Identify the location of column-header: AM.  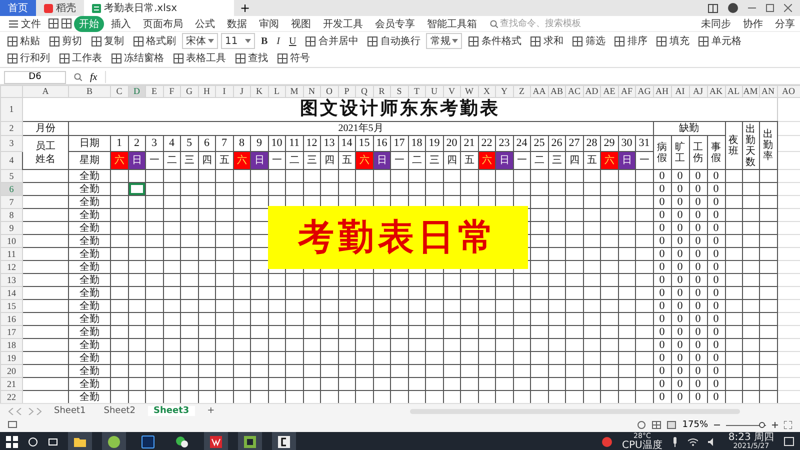
(750, 92).